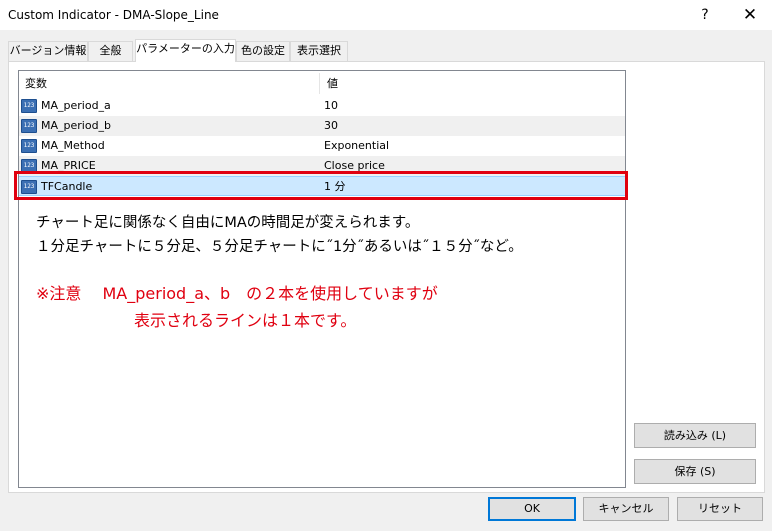  What do you see at coordinates (386, 15) in the screenshot?
I see `title-bar: Custom Indicator - DMA-Slope_Line ? ✕` at bounding box center [386, 15].